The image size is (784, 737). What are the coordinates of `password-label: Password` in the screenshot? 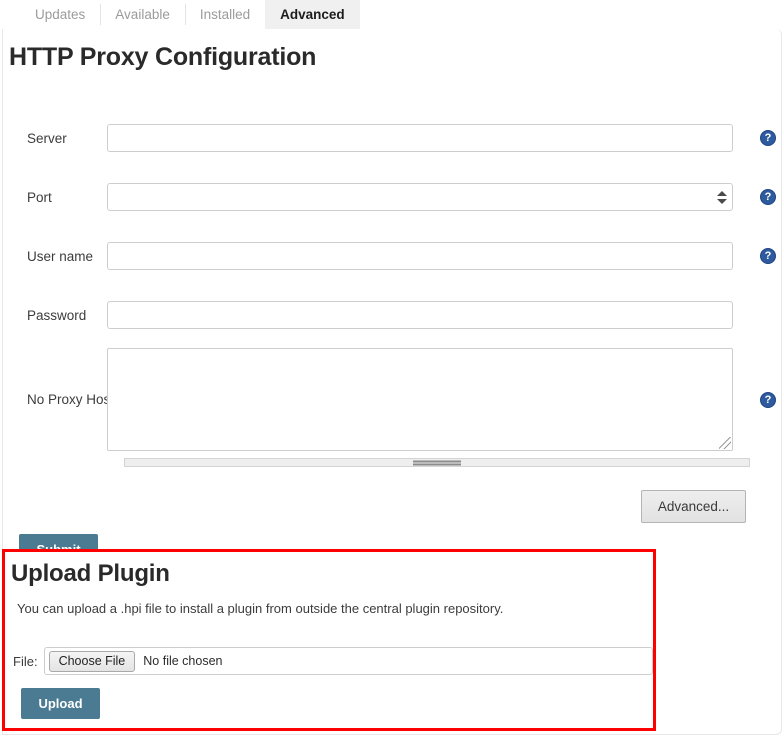 It's located at (57, 315).